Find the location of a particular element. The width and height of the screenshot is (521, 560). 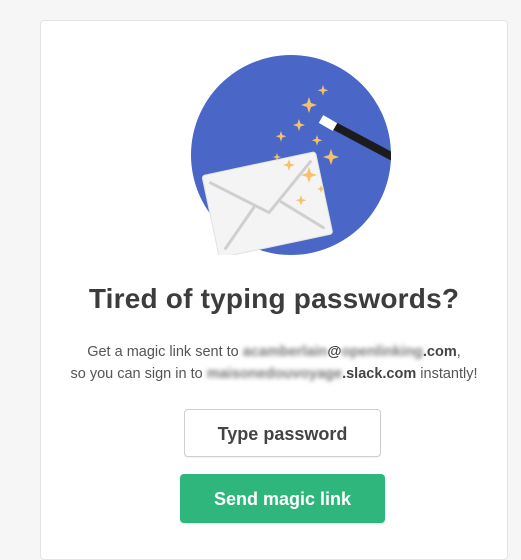

send-magic-link-button: Send magic link is located at coordinates (282, 498).